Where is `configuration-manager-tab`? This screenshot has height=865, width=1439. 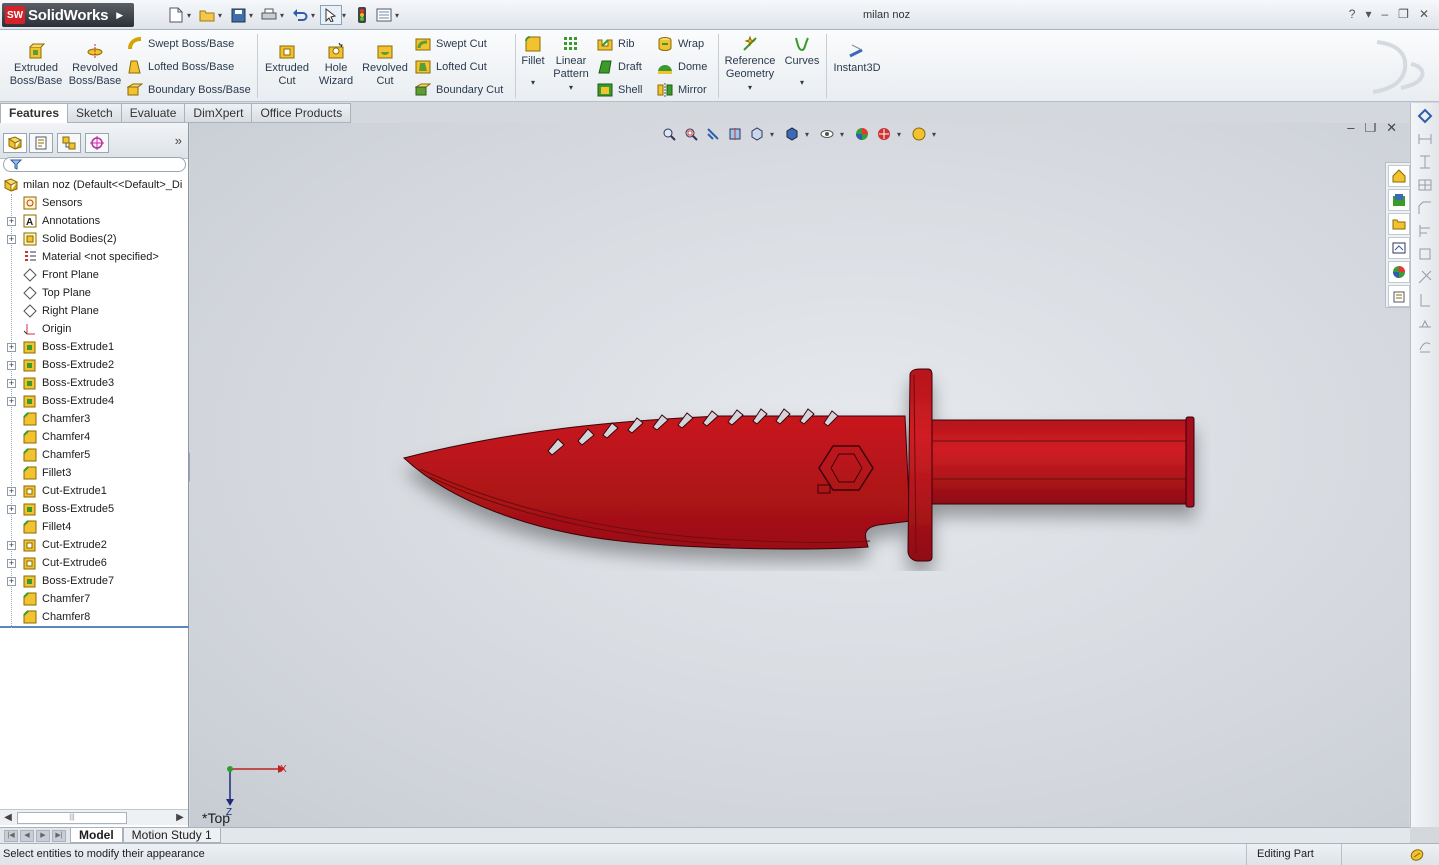 configuration-manager-tab is located at coordinates (69, 143).